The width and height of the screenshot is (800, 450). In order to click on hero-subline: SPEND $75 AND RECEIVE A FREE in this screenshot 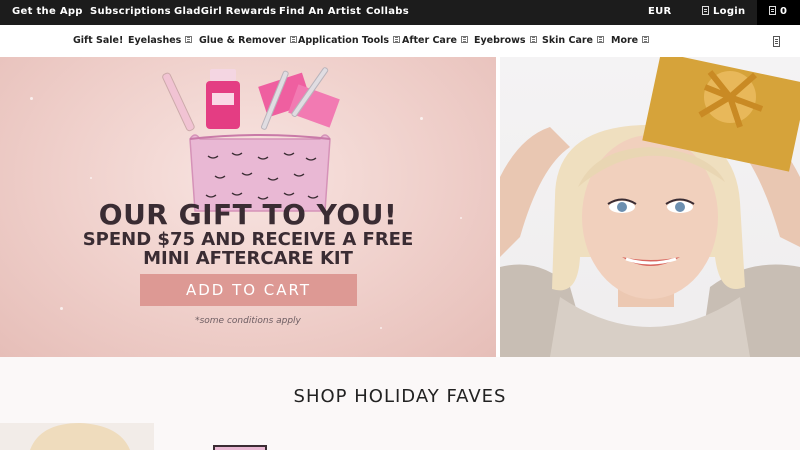, I will do `click(248, 239)`.